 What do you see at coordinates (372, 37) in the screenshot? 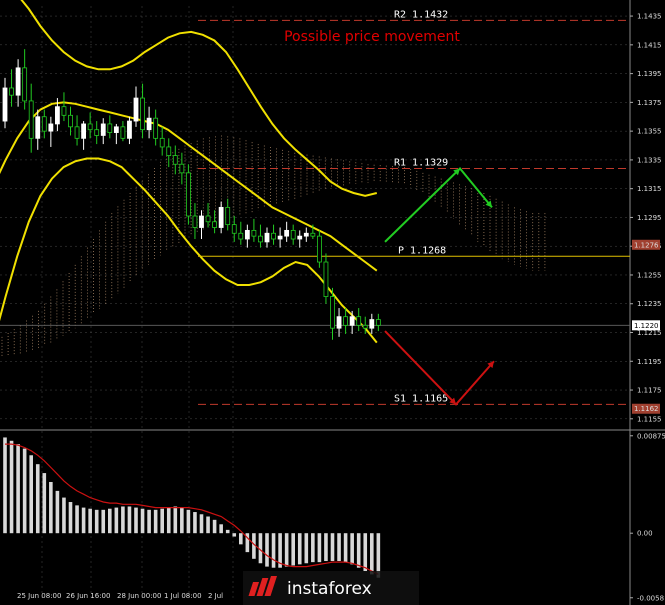
I see `chart-title: Possible price movement` at bounding box center [372, 37].